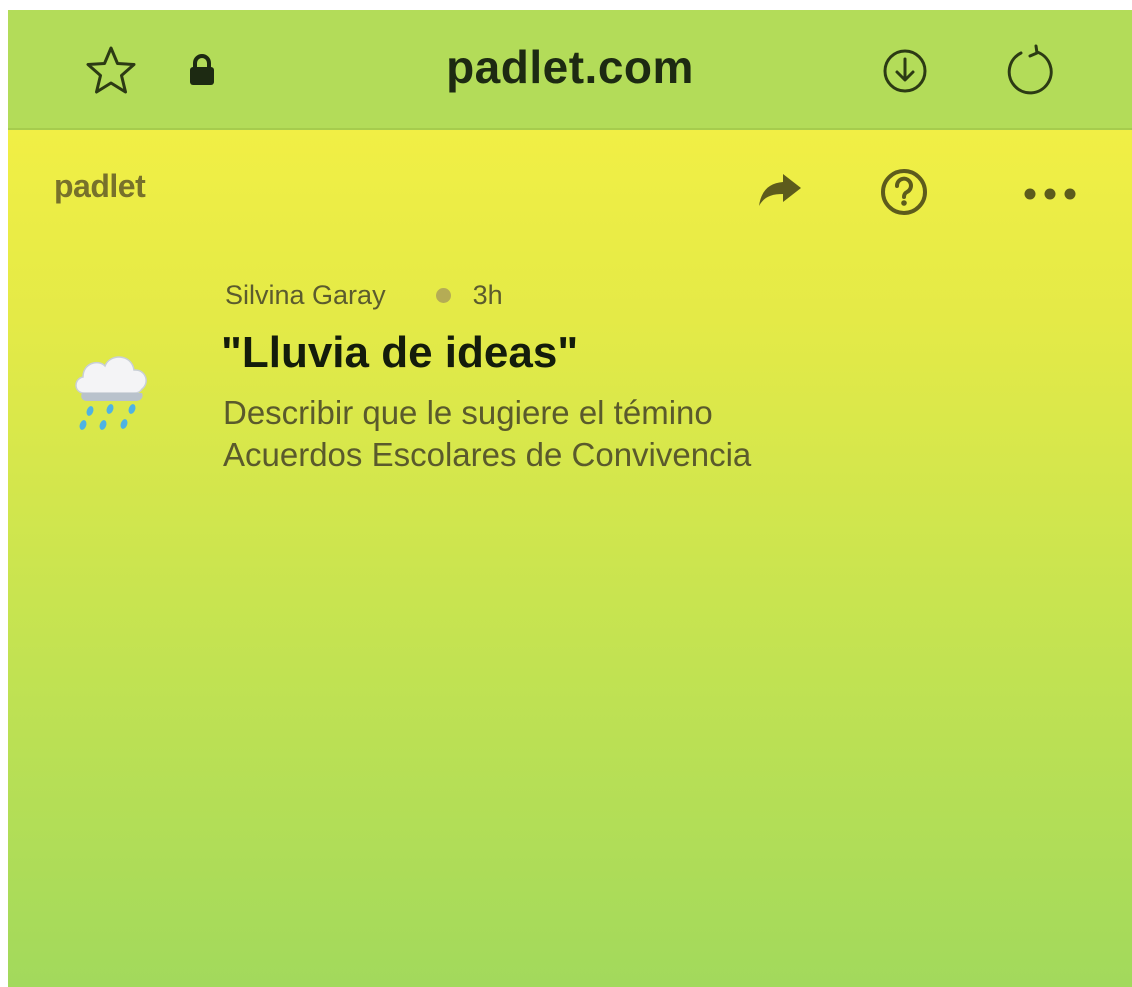 This screenshot has height=987, width=1132. I want to click on post-meta: Silvina Garay 3h, so click(364, 295).